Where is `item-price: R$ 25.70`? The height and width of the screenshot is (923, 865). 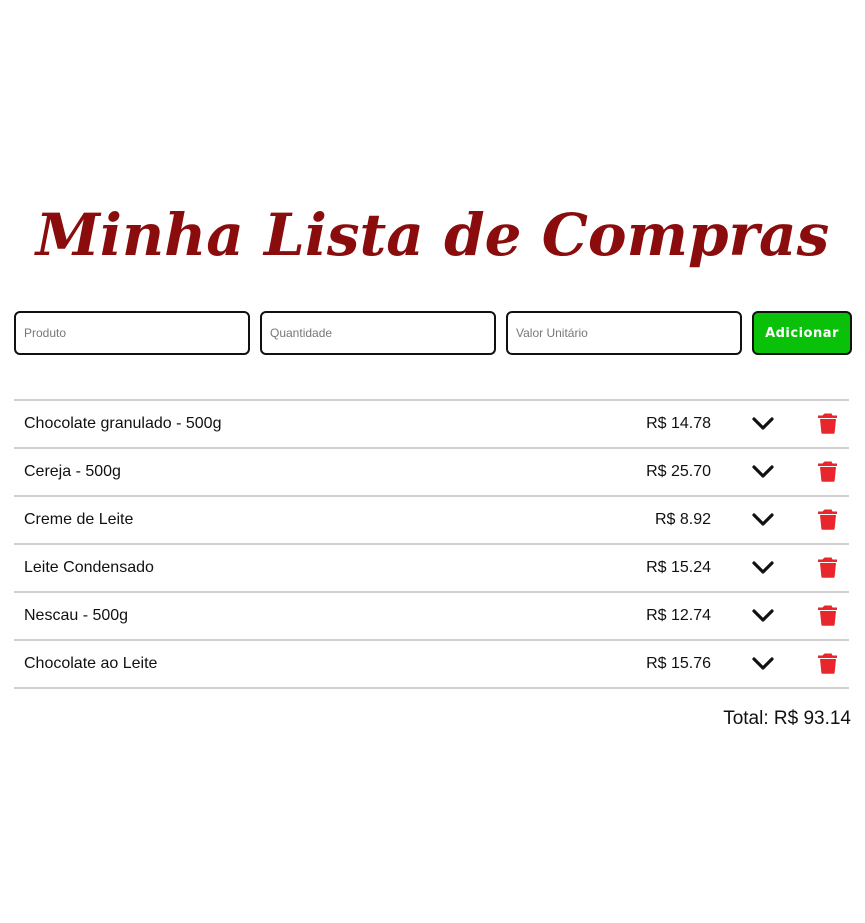
item-price: R$ 25.70 is located at coordinates (678, 471).